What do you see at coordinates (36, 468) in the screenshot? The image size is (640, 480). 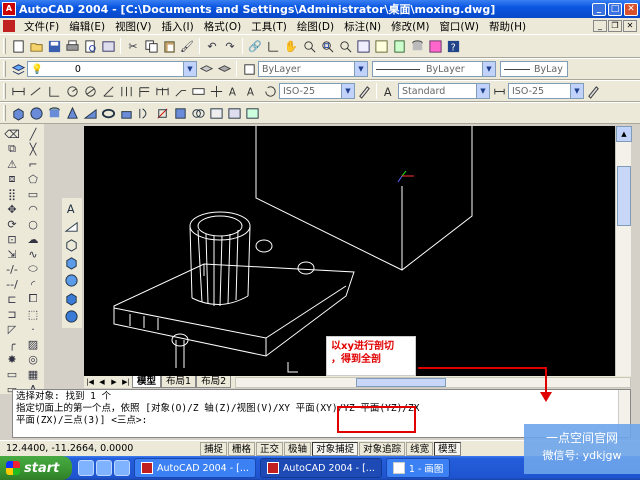 I see `start-button: start` at bounding box center [36, 468].